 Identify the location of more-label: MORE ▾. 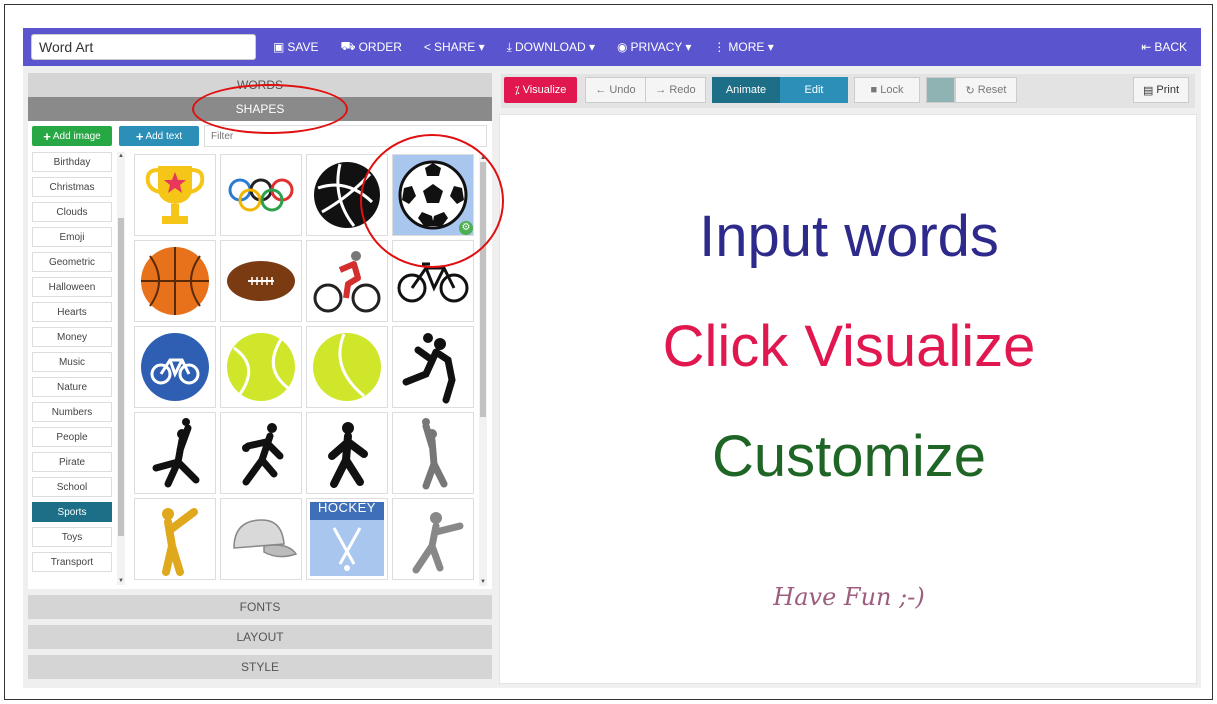
(751, 47).